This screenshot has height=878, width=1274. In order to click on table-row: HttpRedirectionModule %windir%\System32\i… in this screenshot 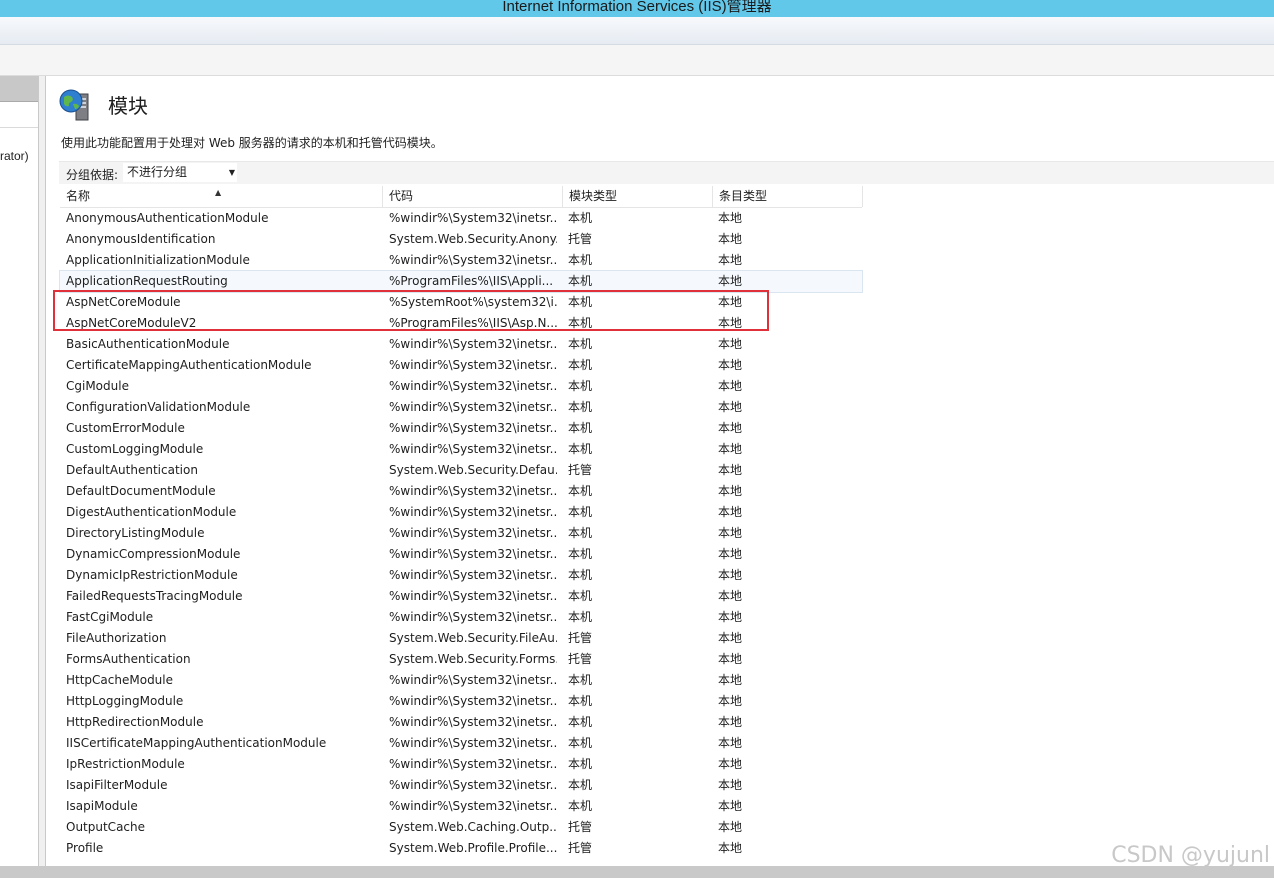, I will do `click(461, 722)`.